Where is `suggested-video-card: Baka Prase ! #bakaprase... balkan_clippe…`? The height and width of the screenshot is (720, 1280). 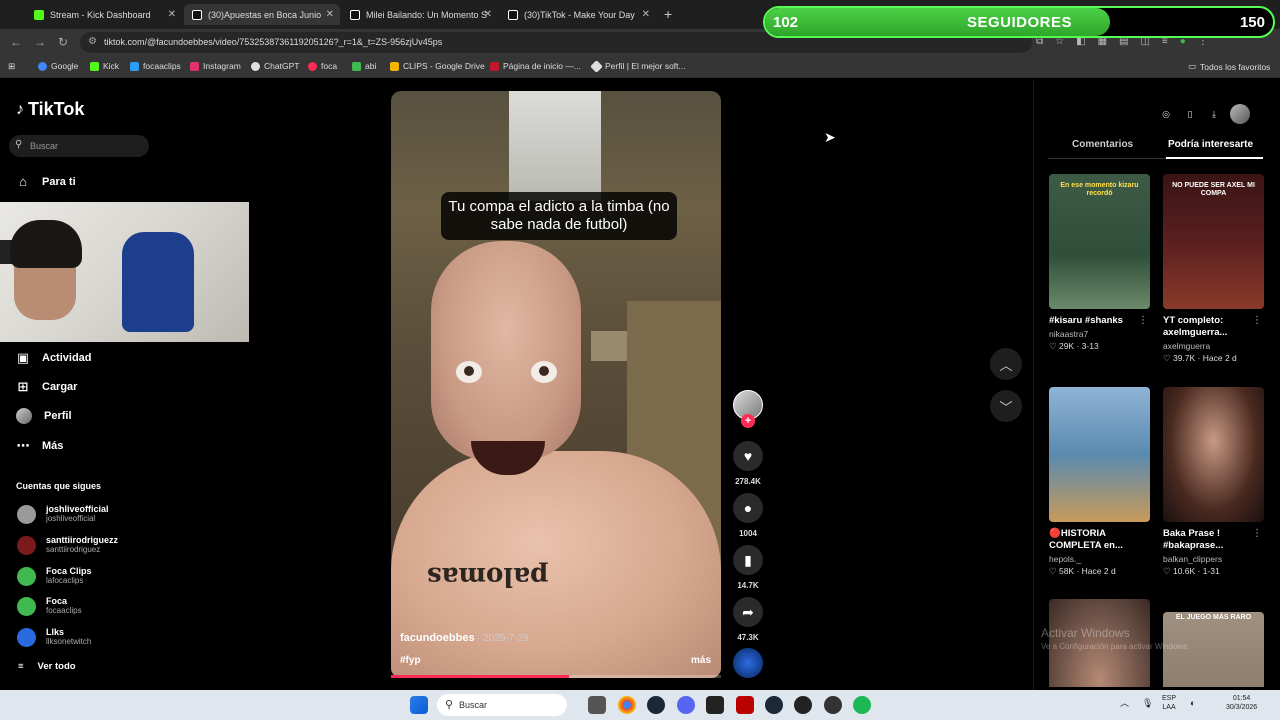 suggested-video-card: Baka Prase ! #bakaprase... balkan_clippe… is located at coordinates (1213, 482).